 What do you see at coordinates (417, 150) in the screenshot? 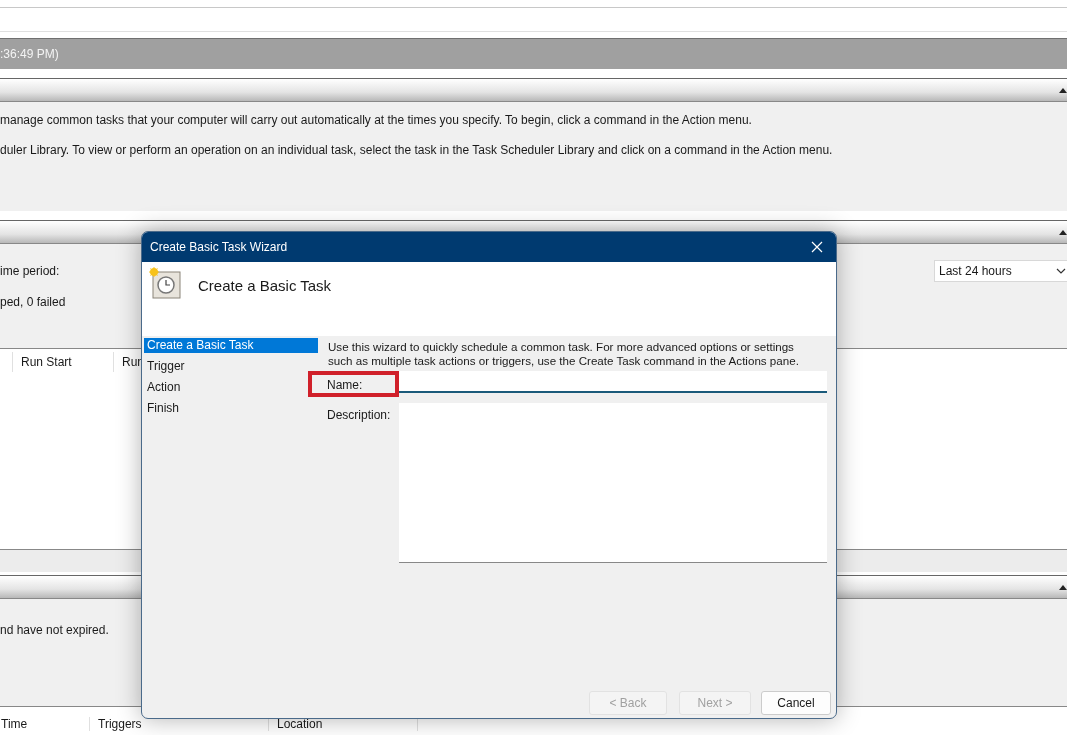
I see `description-text: duler Library. To view or perform an operation on an individual task, select the task in the Task Scheduler Library and click on a command in the Action menu.` at bounding box center [417, 150].